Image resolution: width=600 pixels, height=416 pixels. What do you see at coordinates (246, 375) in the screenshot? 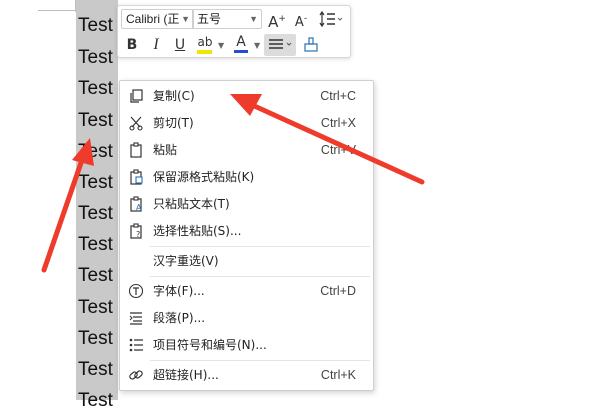
I see `menu-item-hyperlink: 超链接(H)... Ctrl+K` at bounding box center [246, 375].